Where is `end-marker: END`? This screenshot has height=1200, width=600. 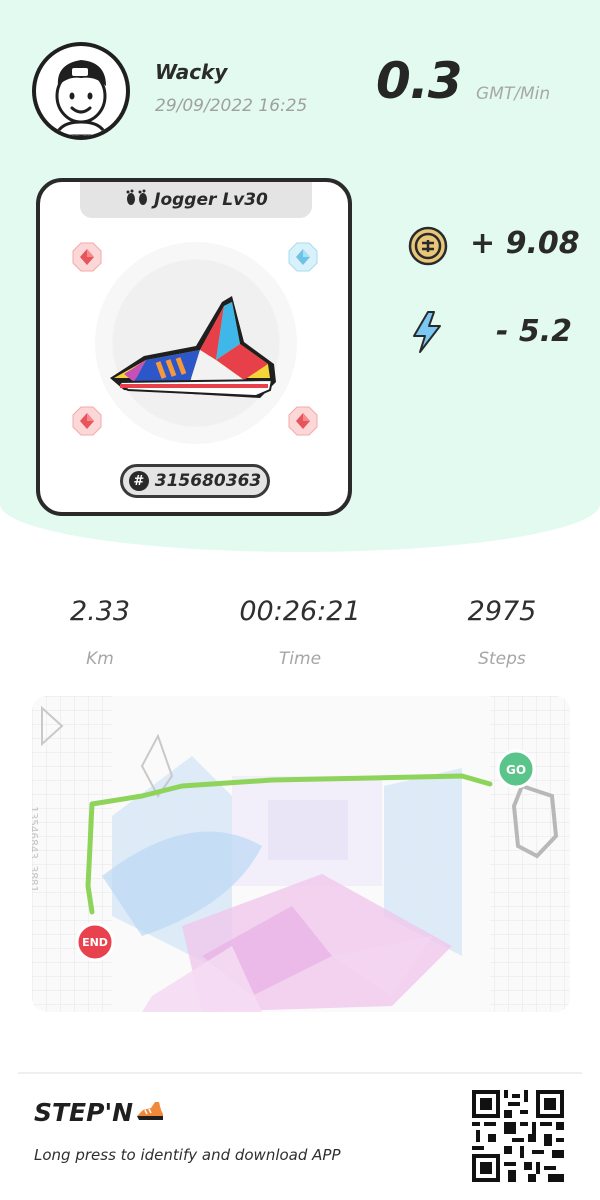 end-marker: END is located at coordinates (95, 942).